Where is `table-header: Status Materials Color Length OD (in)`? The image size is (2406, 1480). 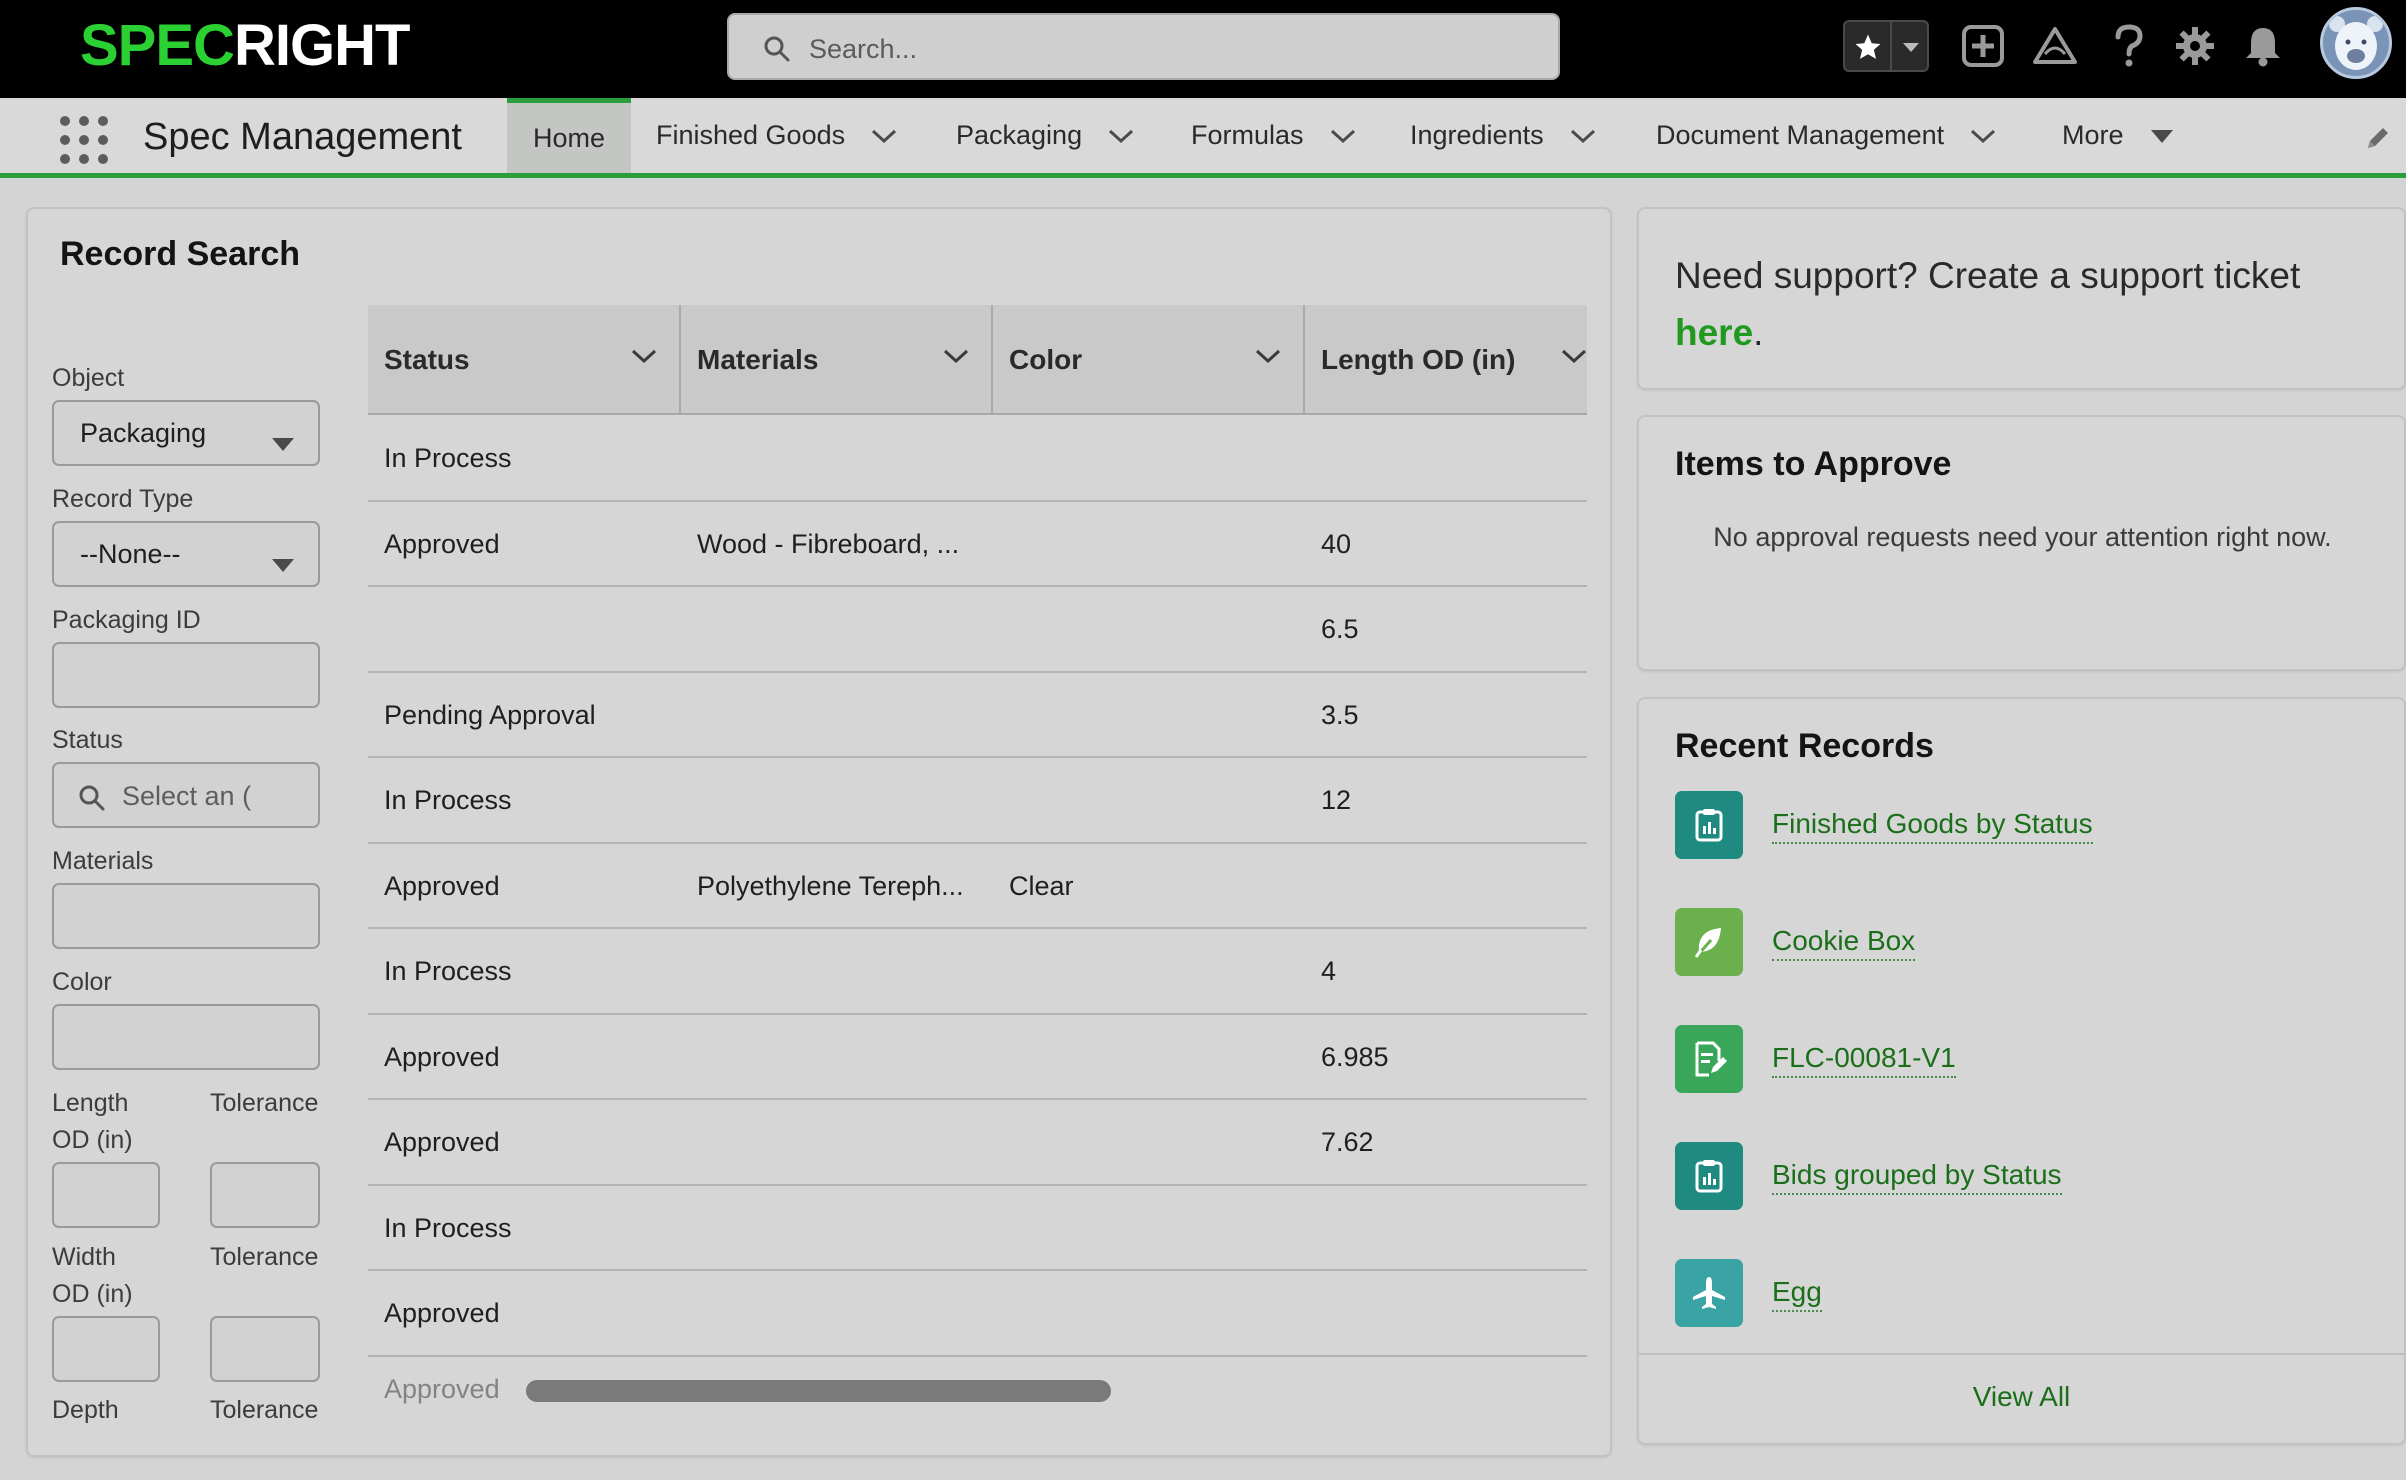 table-header: Status Materials Color Length OD (in) is located at coordinates (977, 360).